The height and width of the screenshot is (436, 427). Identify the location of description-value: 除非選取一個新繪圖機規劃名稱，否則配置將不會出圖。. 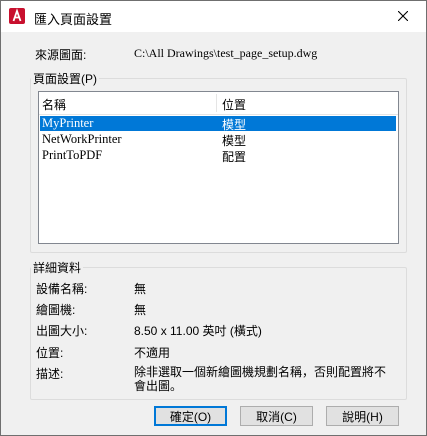
(260, 379).